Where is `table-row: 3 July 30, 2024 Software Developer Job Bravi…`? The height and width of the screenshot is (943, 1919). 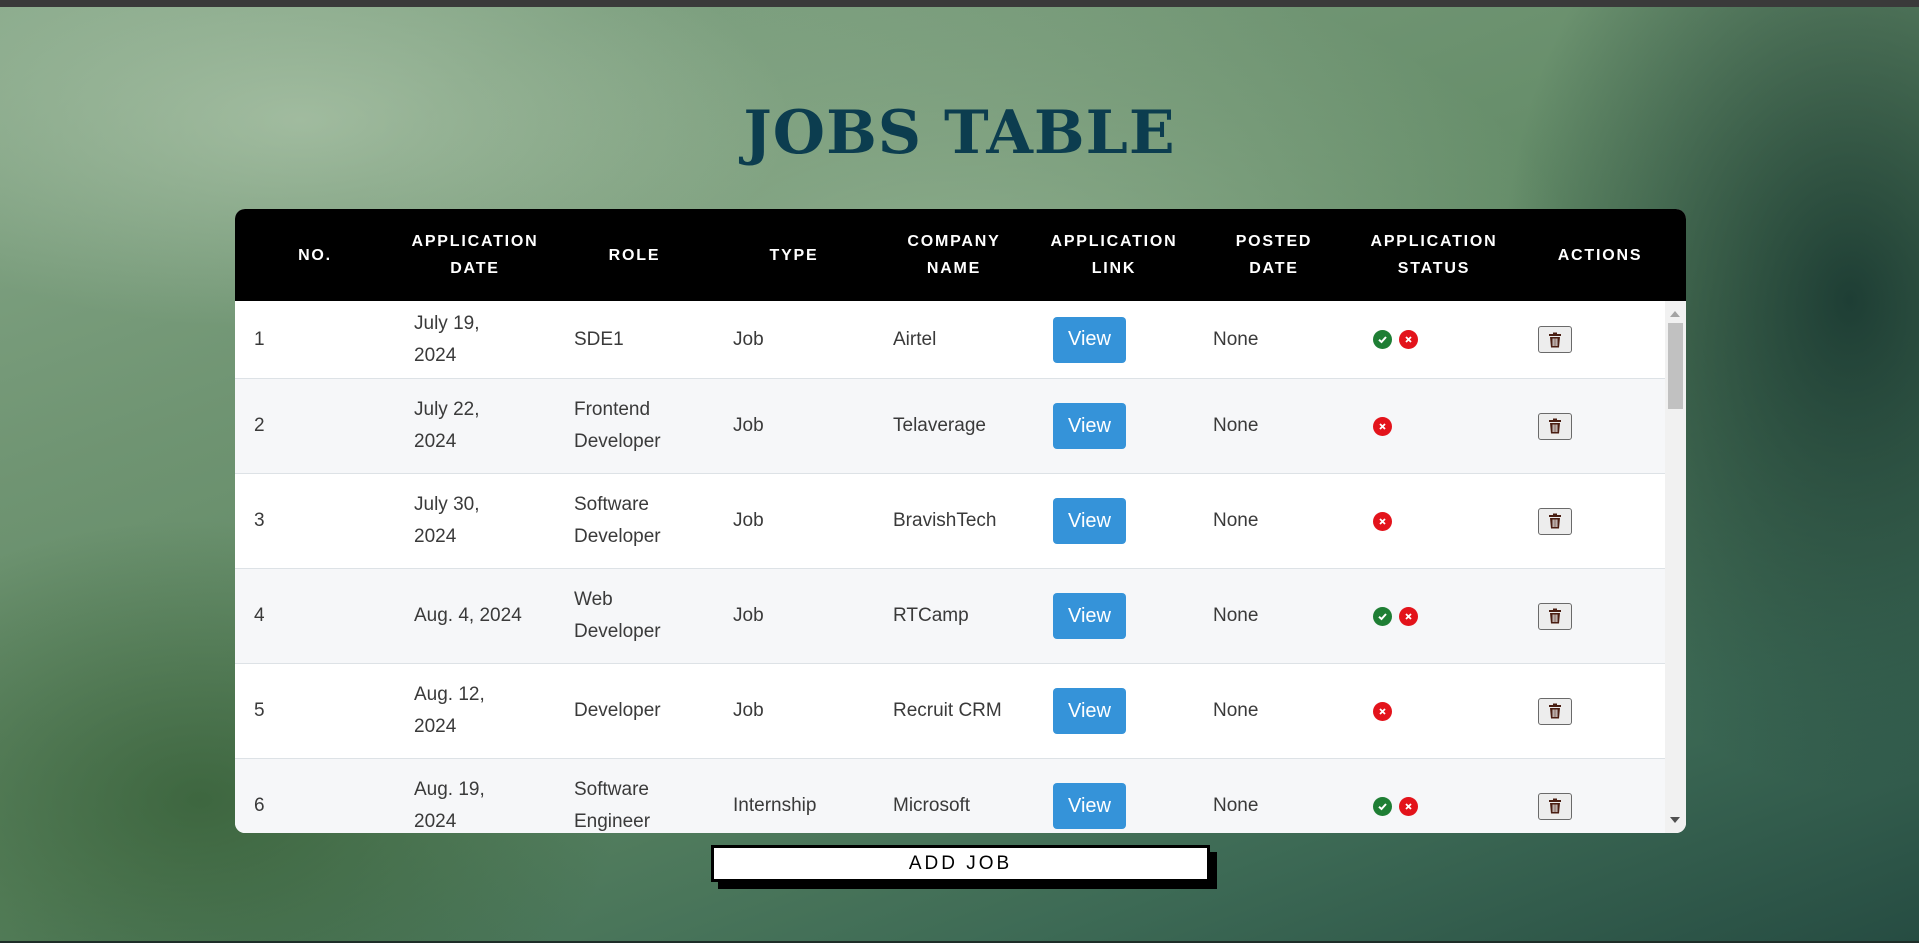 table-row: 3 July 30, 2024 Software Developer Job Bravi… is located at coordinates (950, 521).